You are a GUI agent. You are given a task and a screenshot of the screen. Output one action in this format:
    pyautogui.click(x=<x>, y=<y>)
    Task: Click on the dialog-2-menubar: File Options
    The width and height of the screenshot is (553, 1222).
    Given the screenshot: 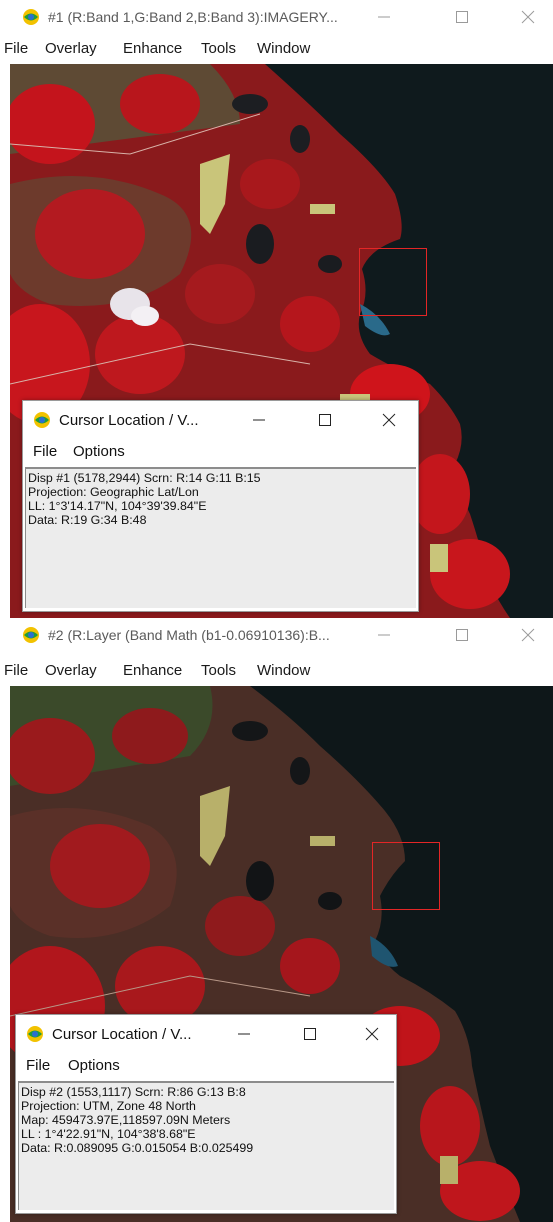 What is the action you would take?
    pyautogui.click(x=206, y=1066)
    